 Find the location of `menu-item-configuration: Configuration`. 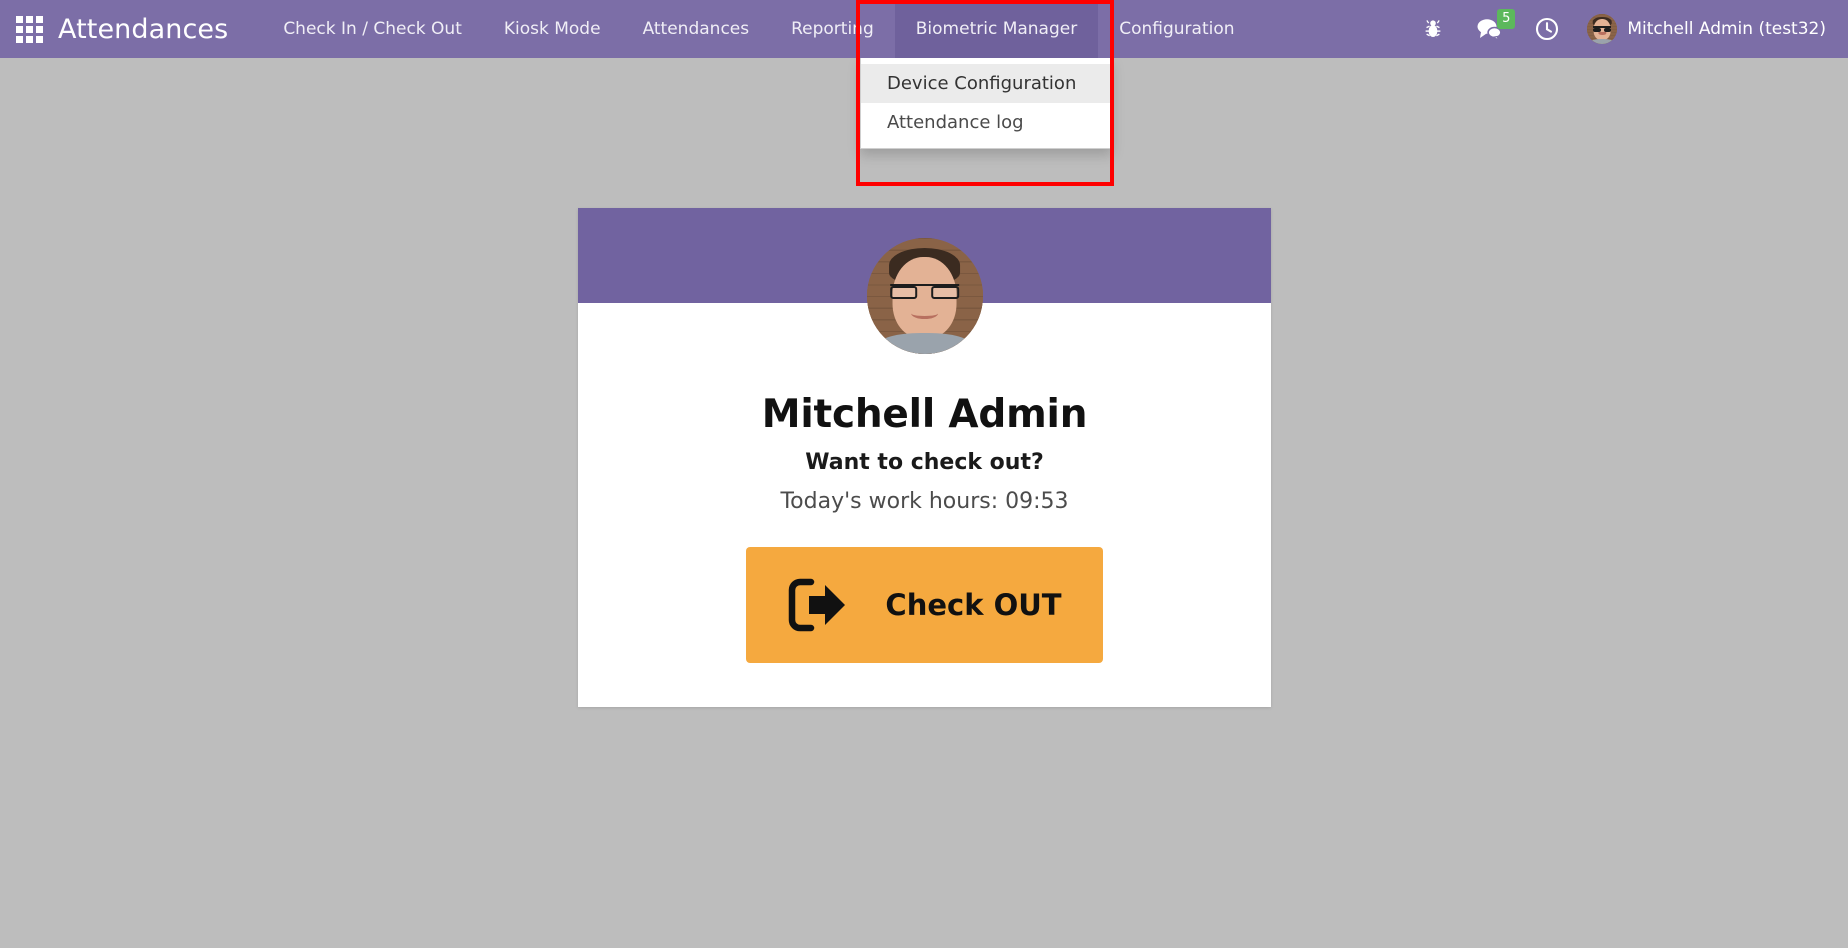

menu-item-configuration: Configuration is located at coordinates (1176, 29).